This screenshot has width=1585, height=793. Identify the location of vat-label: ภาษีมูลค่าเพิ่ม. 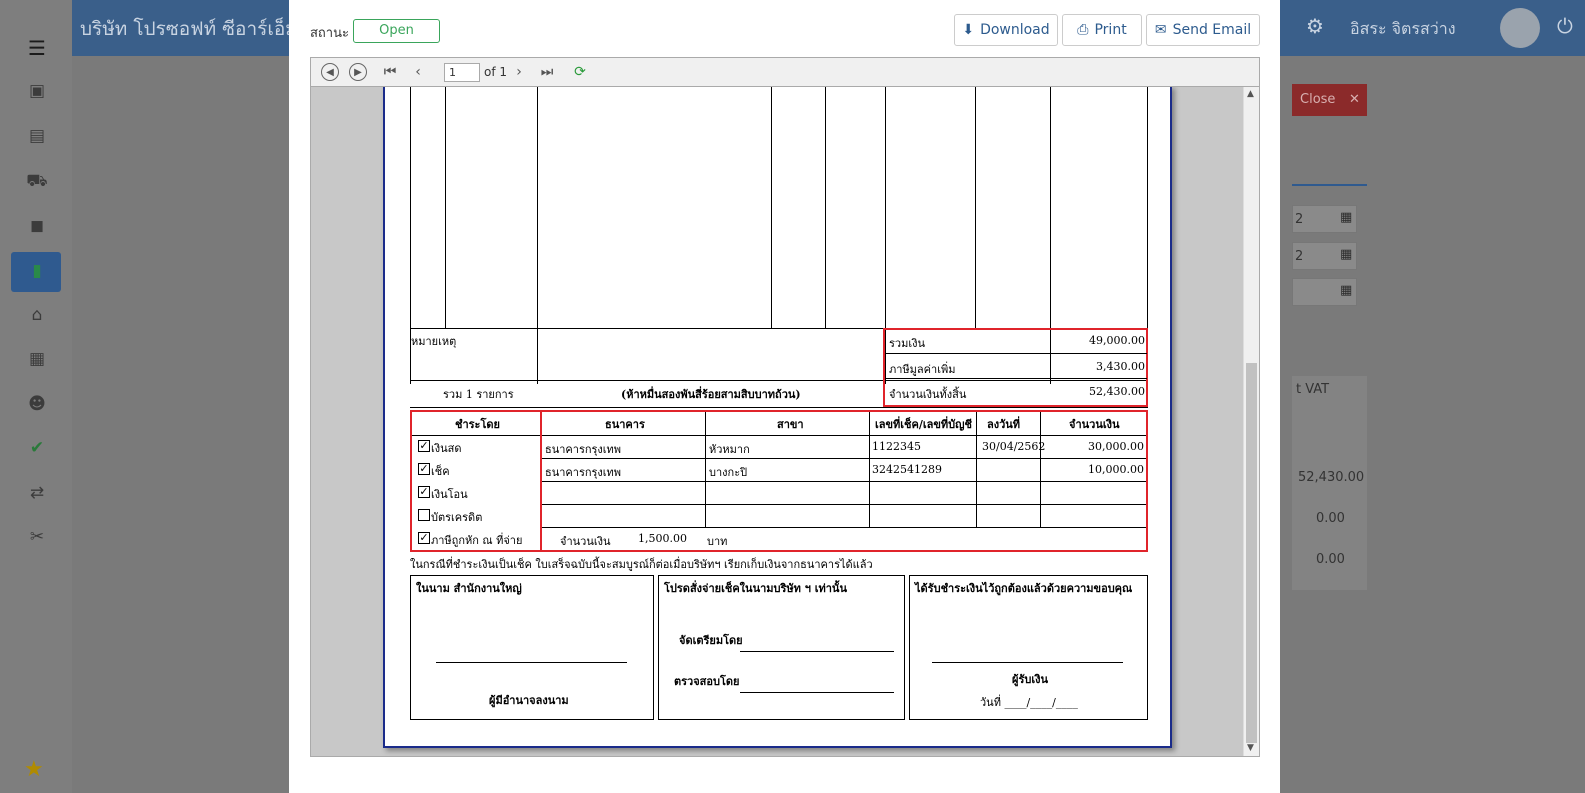
(922, 369).